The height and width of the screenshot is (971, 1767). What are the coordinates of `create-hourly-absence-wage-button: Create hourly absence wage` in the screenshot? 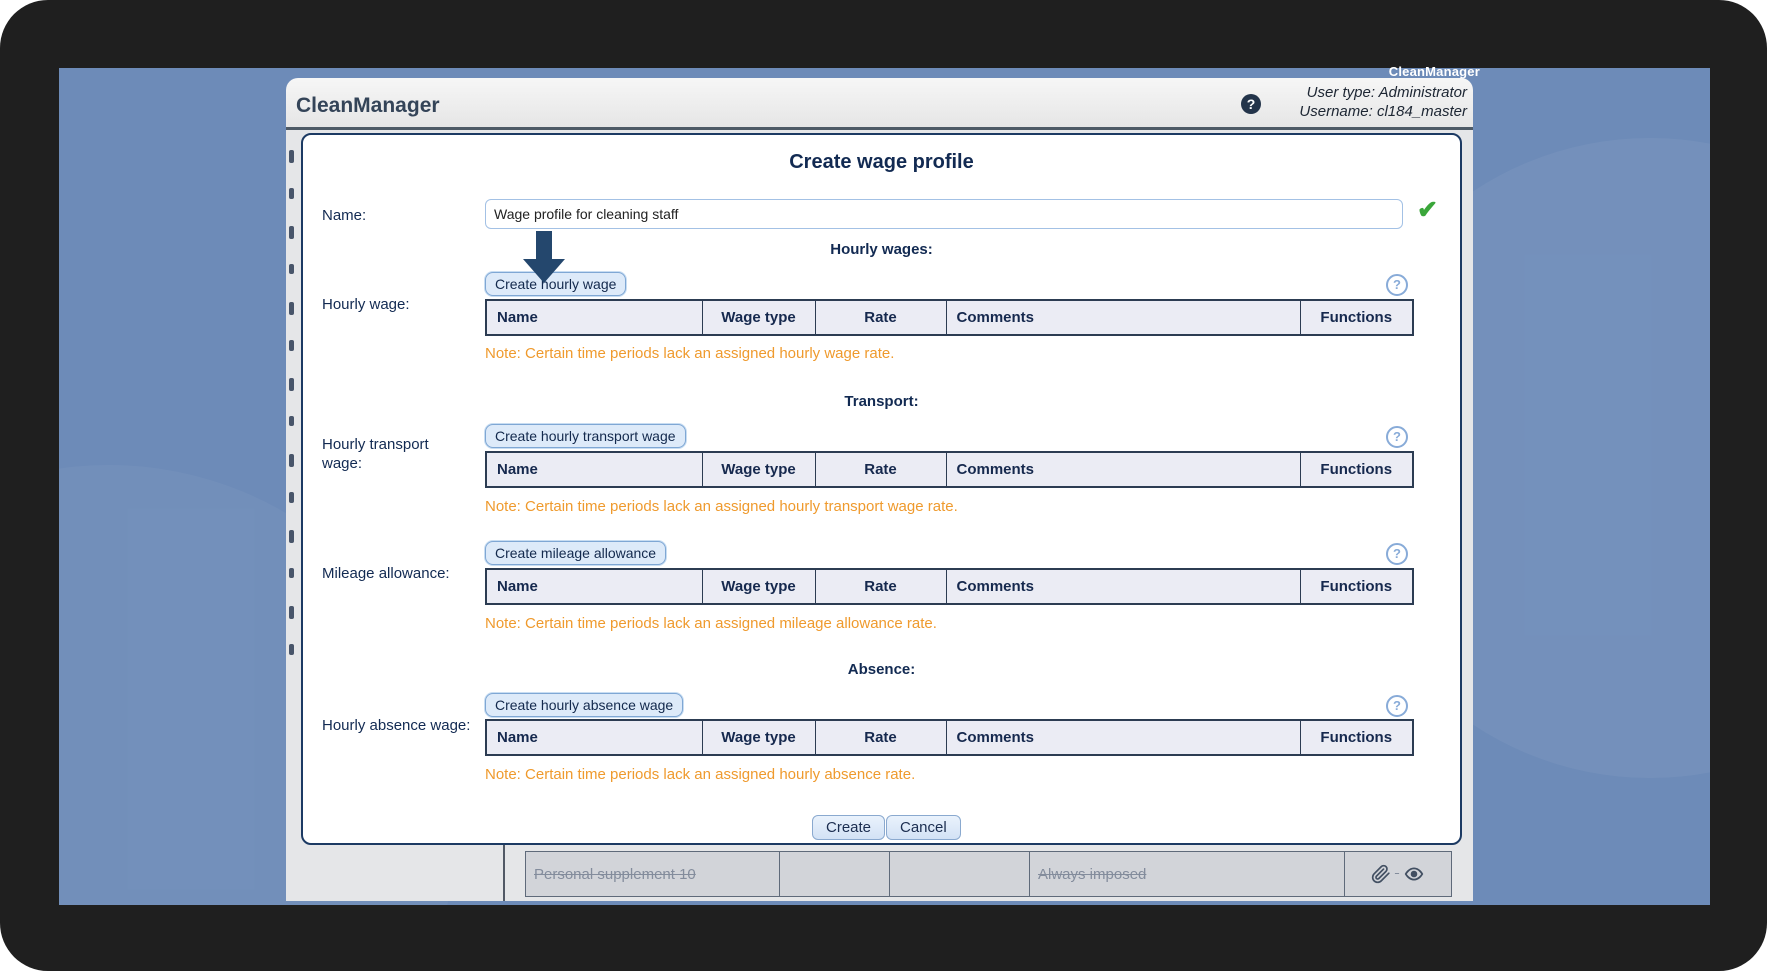 It's located at (584, 705).